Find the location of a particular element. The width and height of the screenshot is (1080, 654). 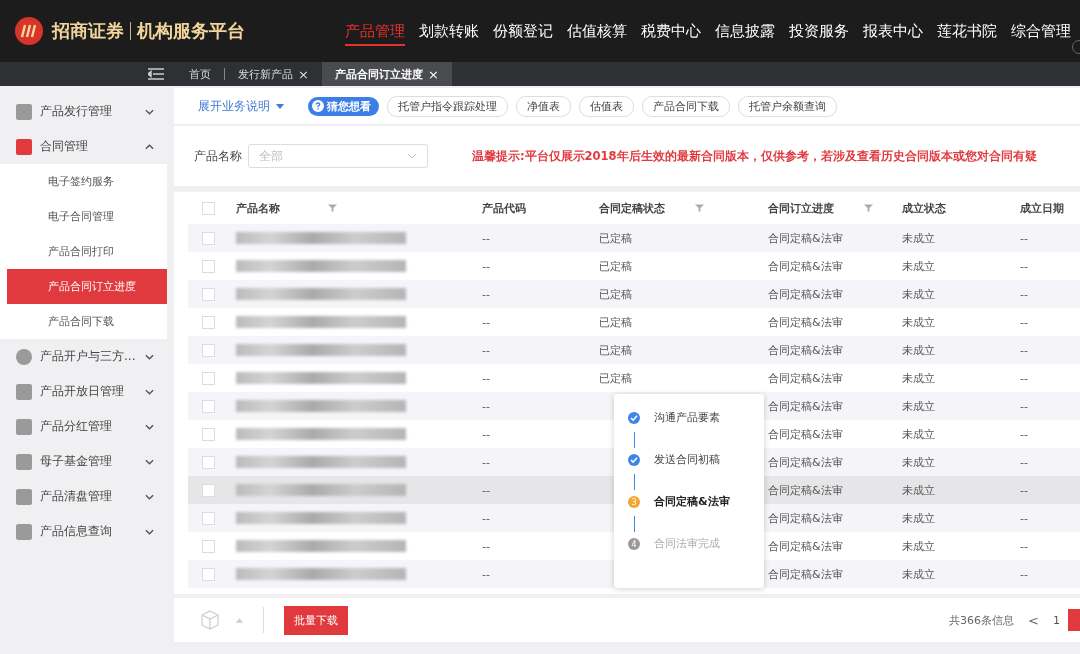

sidebar-item: 产品清盘管理 is located at coordinates (87, 496).